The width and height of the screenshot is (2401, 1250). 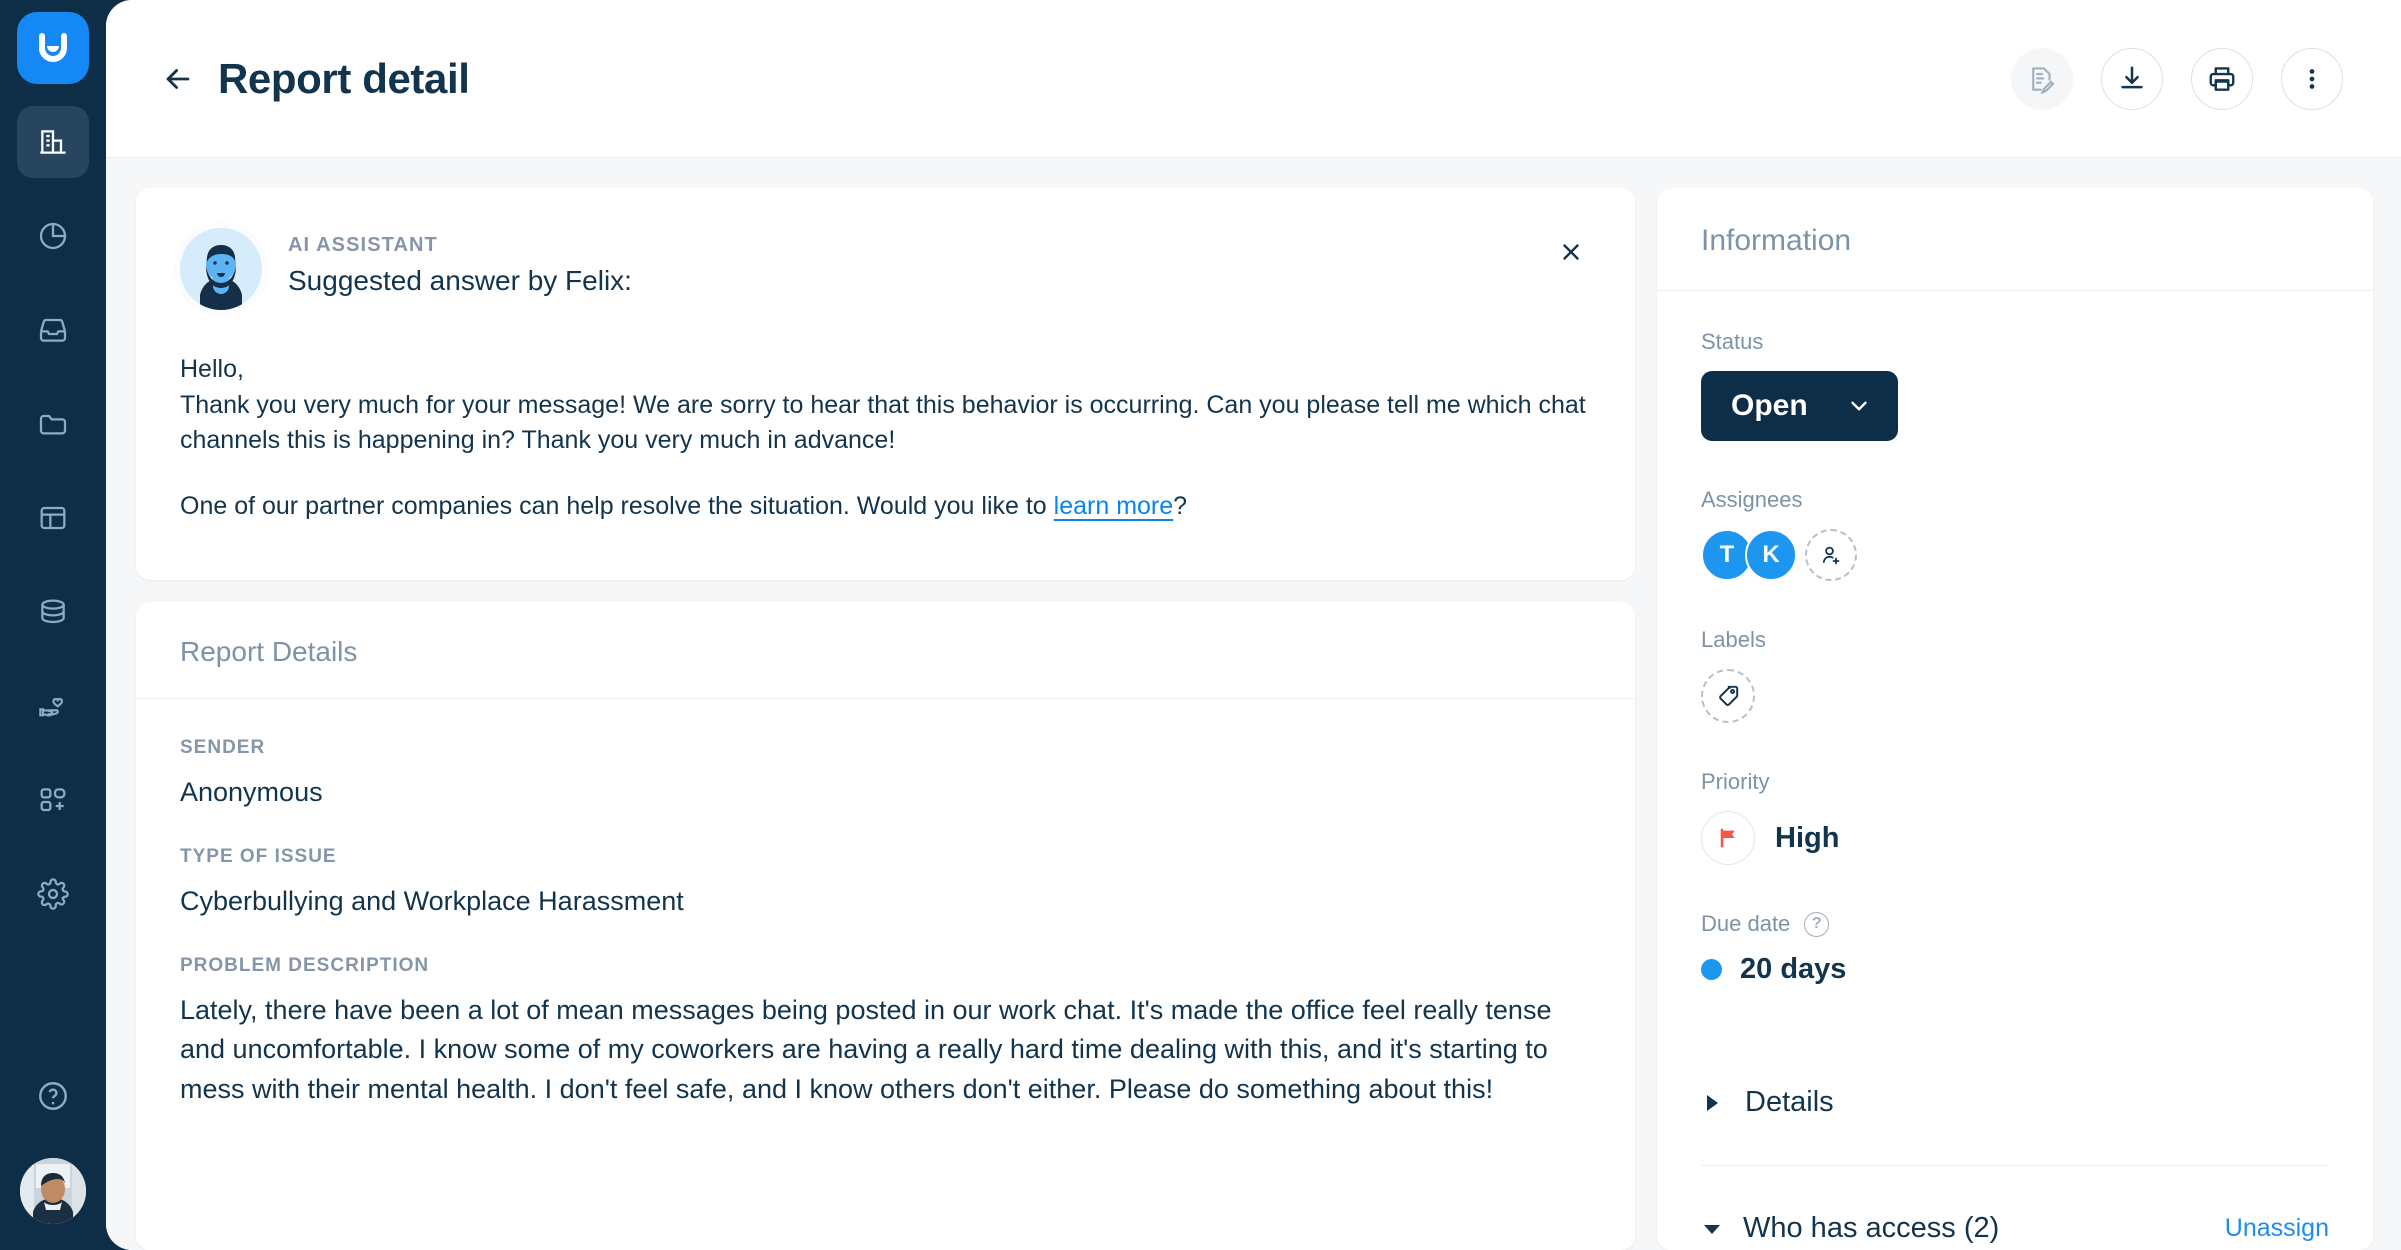 I want to click on gear-icon, so click(x=53, y=894).